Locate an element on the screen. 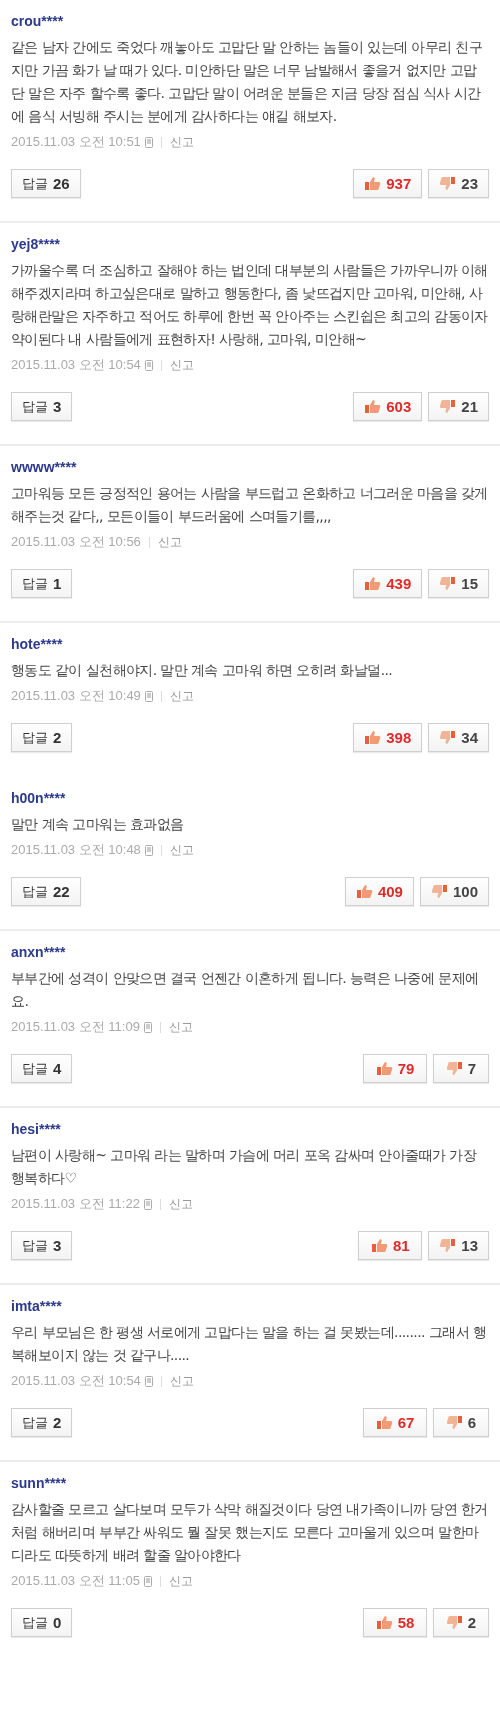  dislike-button: 7 is located at coordinates (461, 1068).